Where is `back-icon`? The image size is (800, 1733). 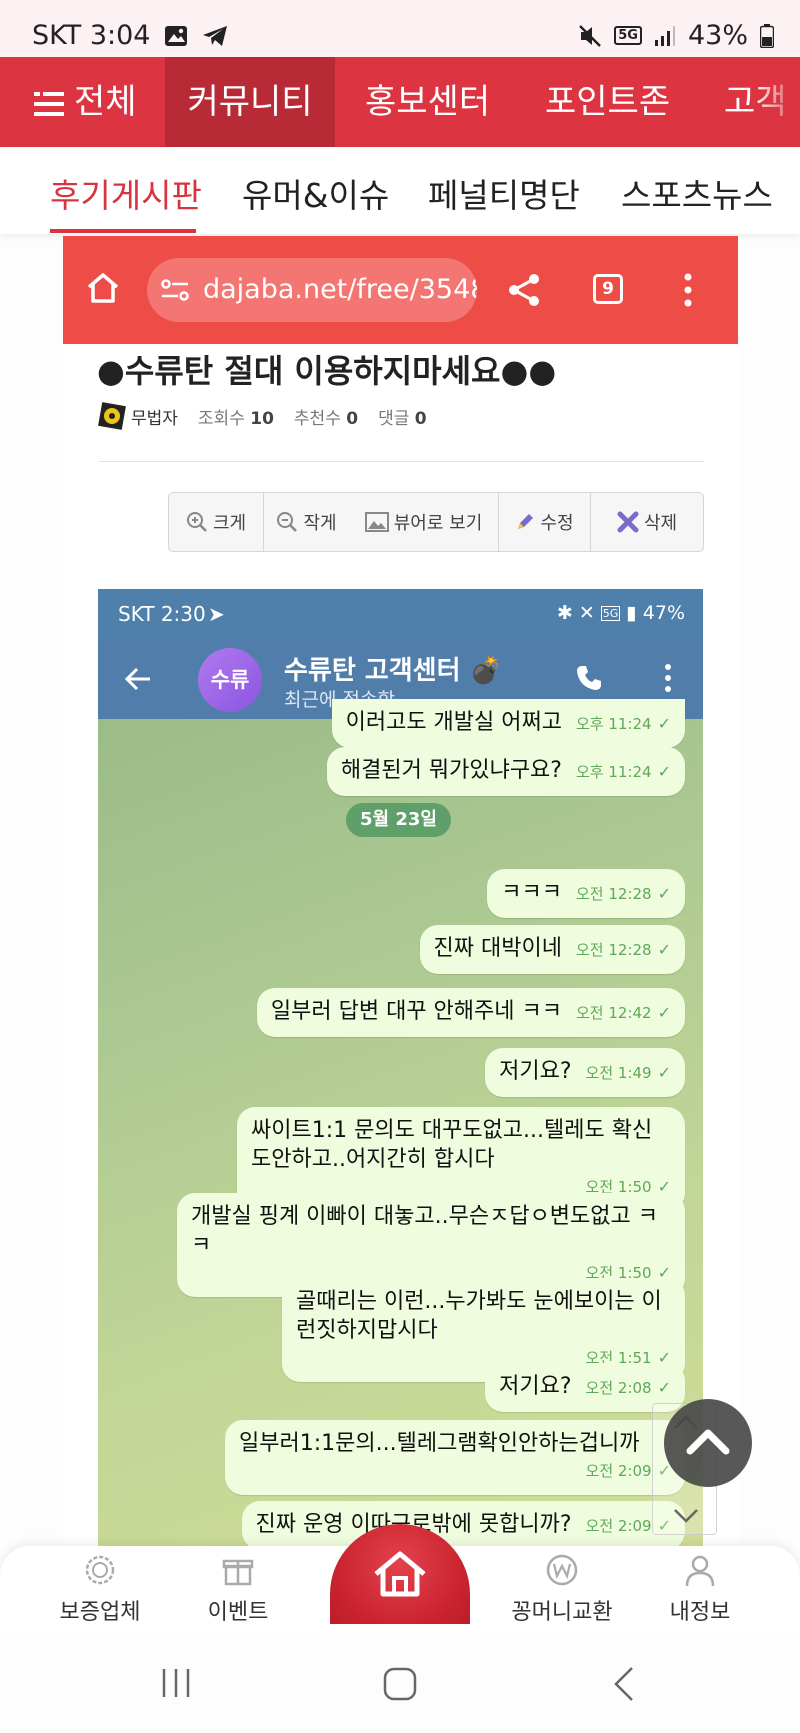 back-icon is located at coordinates (624, 1684).